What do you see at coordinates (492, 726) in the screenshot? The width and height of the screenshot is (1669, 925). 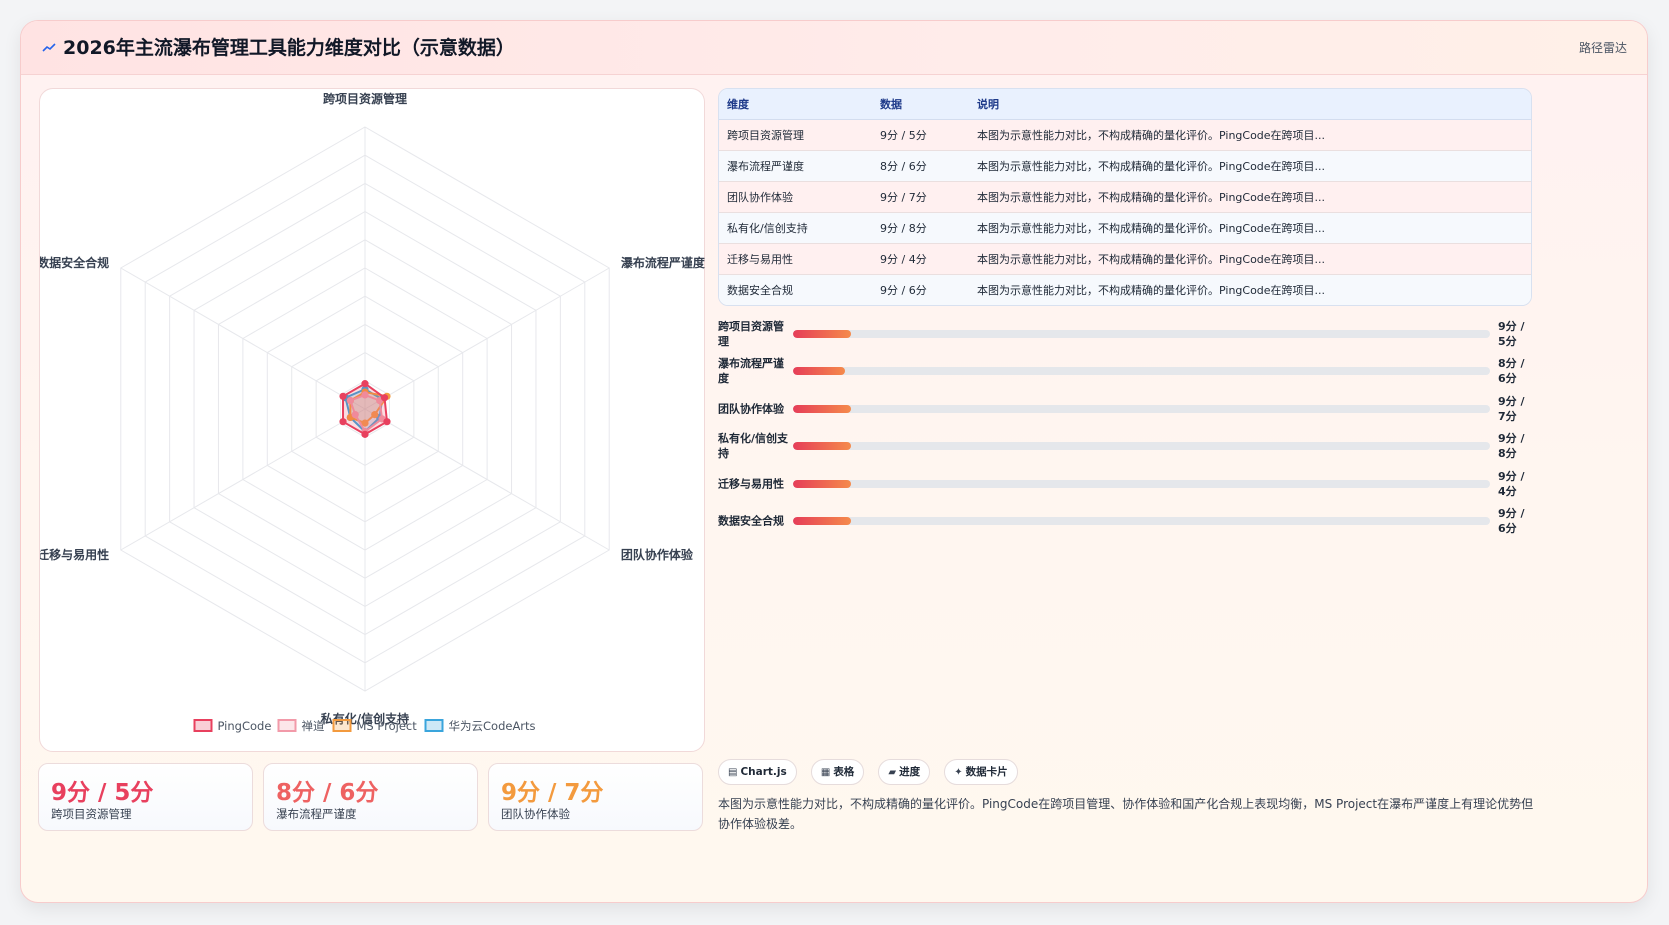 I see `legend-label: 华为云CodeArts` at bounding box center [492, 726].